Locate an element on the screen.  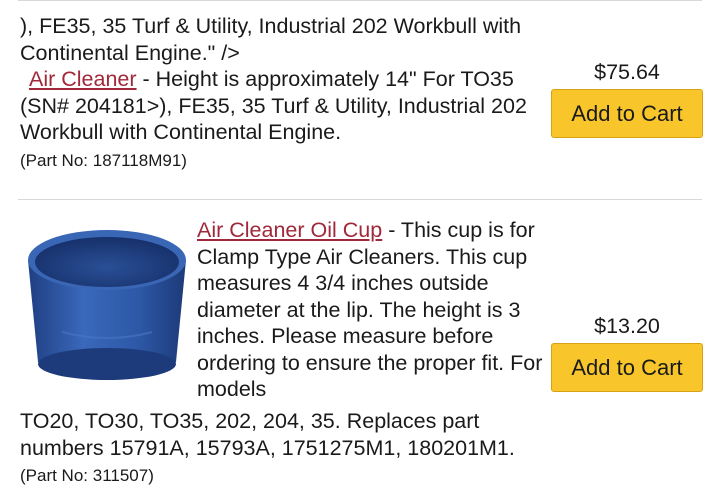
add-to-cart-button-air-cleaner: Add to Cart is located at coordinates (627, 113).